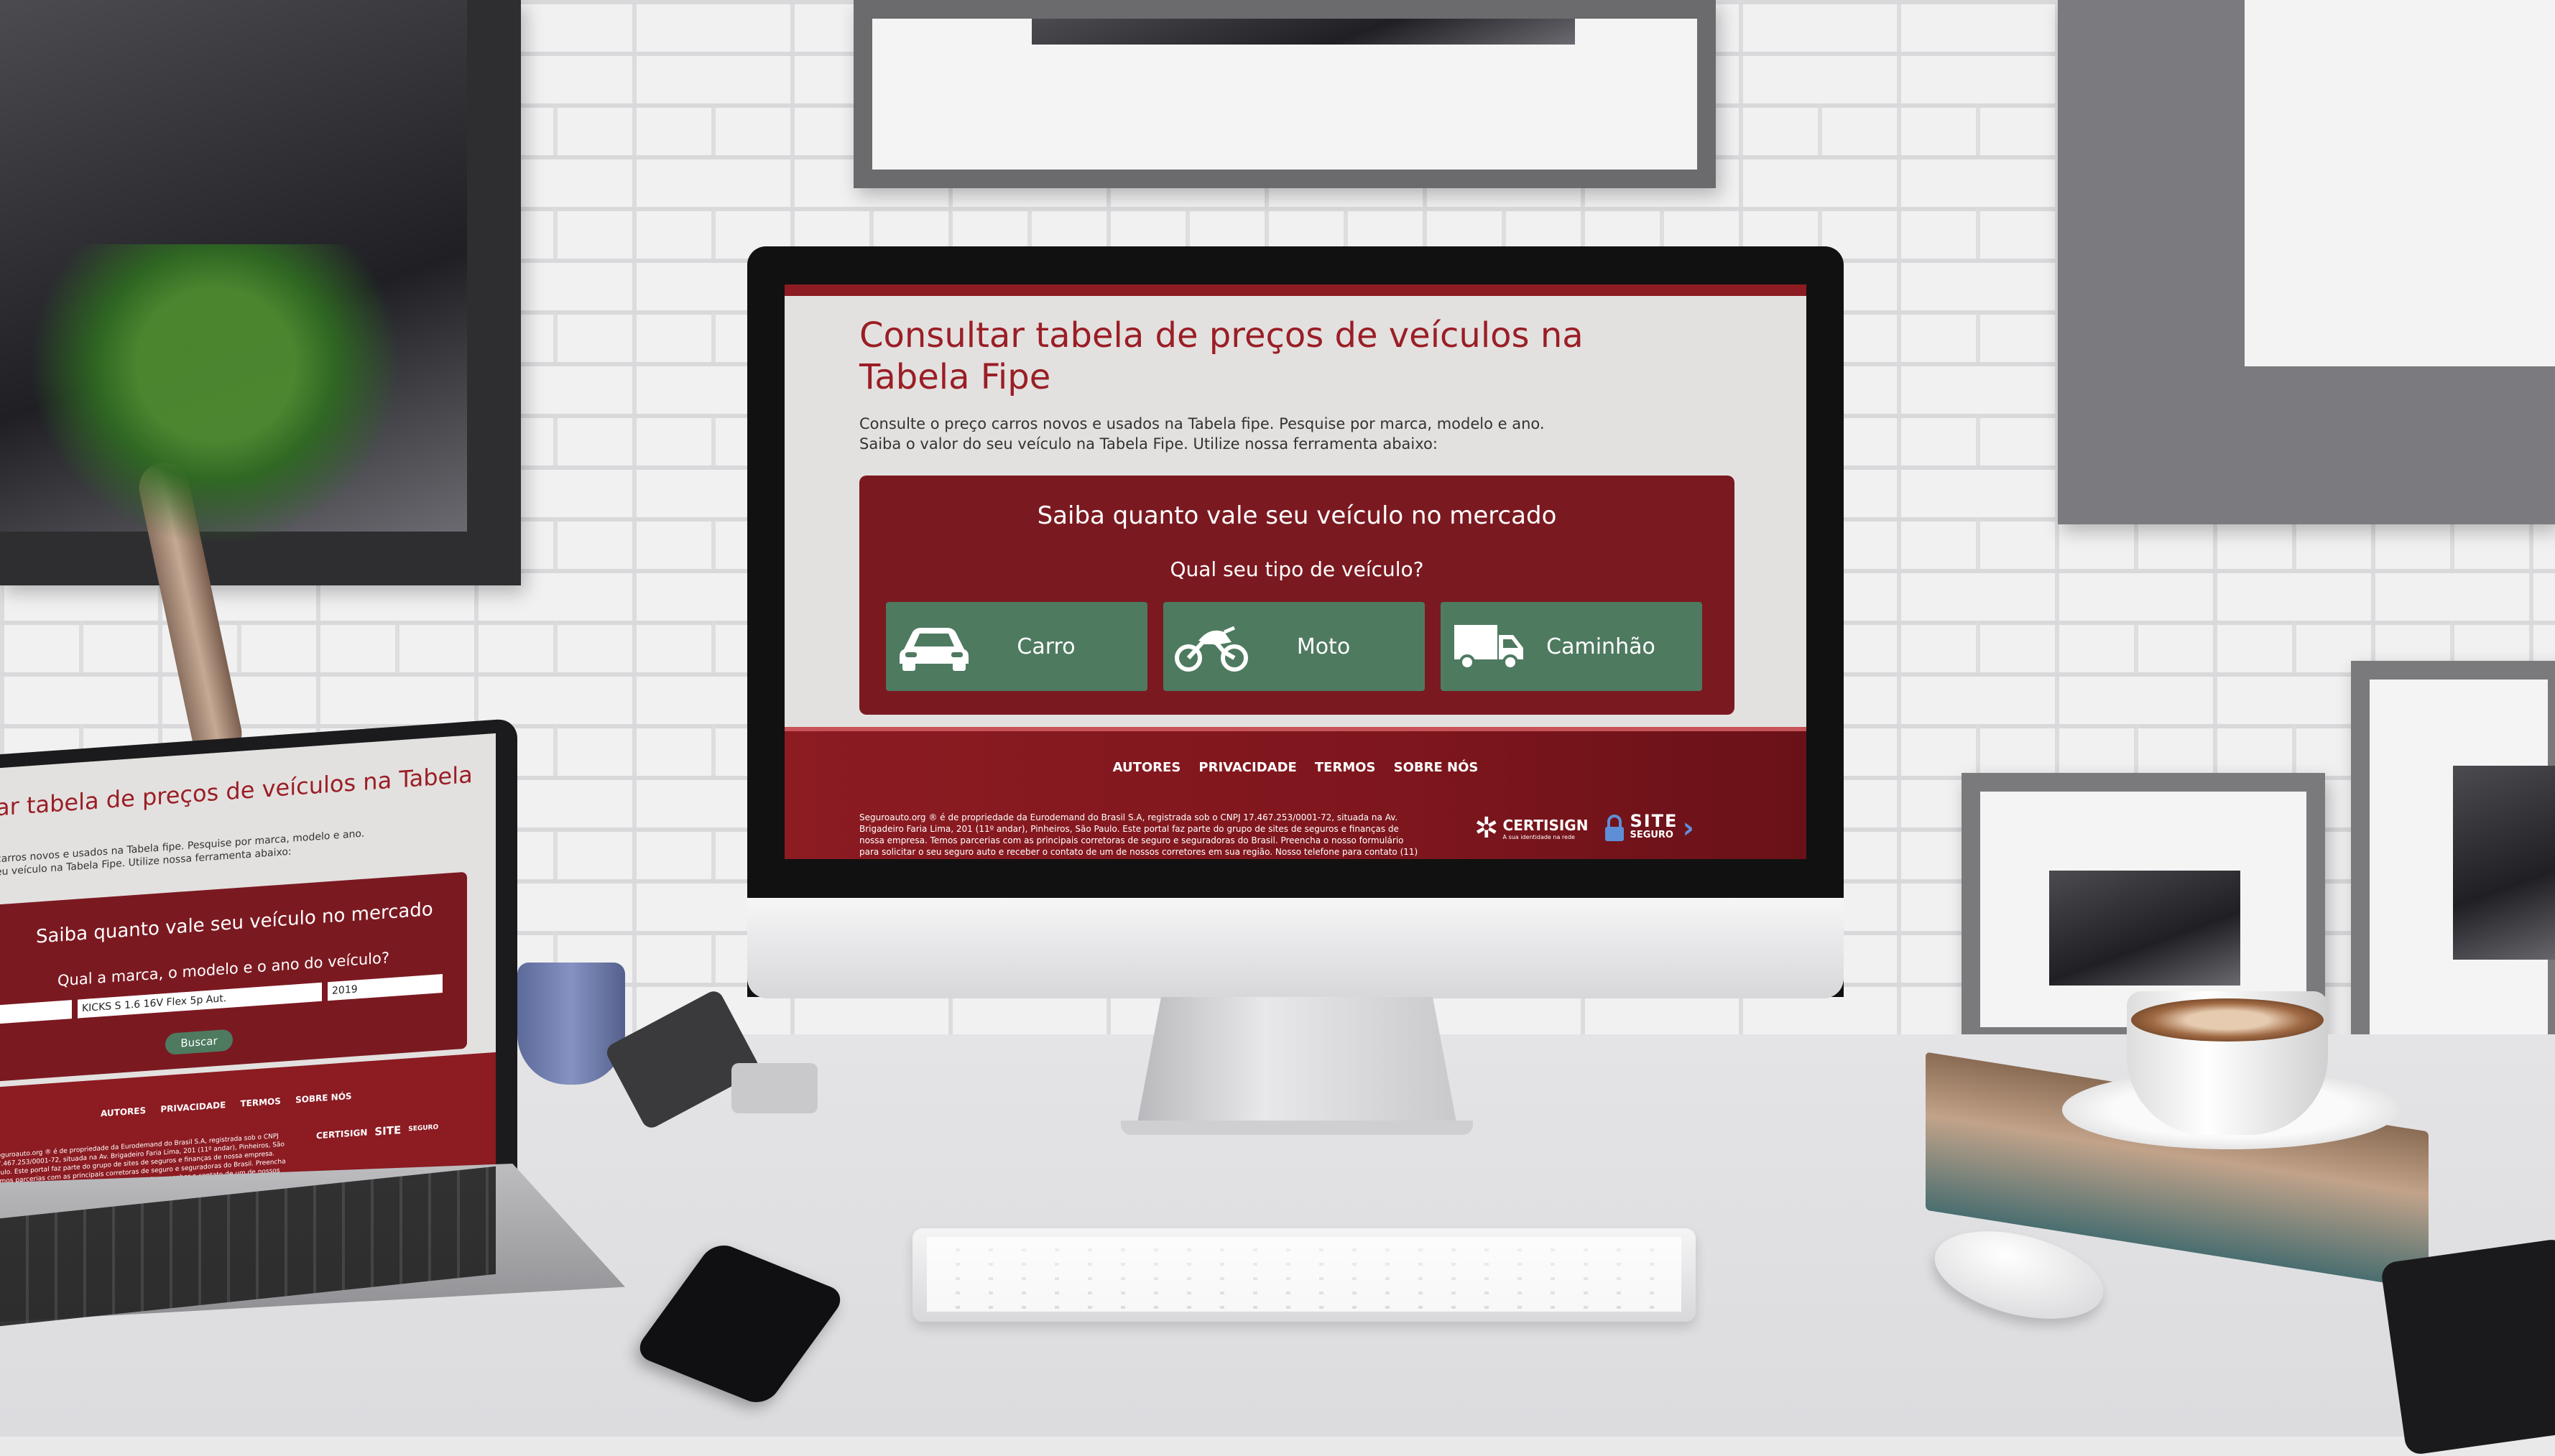  I want to click on widget-title: Saiba quanto vale seu veículo no mercado, so click(1297, 515).